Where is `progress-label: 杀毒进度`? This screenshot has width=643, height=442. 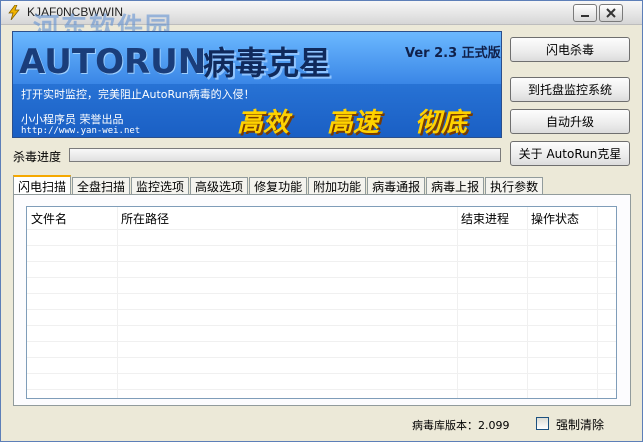
progress-label: 杀毒进度 is located at coordinates (37, 157).